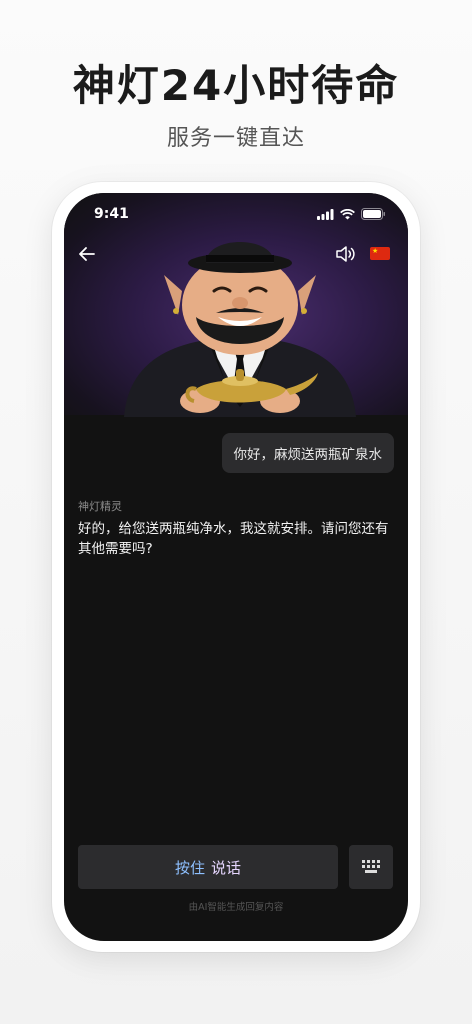  What do you see at coordinates (375, 251) in the screenshot?
I see `flag-star-icon: ★` at bounding box center [375, 251].